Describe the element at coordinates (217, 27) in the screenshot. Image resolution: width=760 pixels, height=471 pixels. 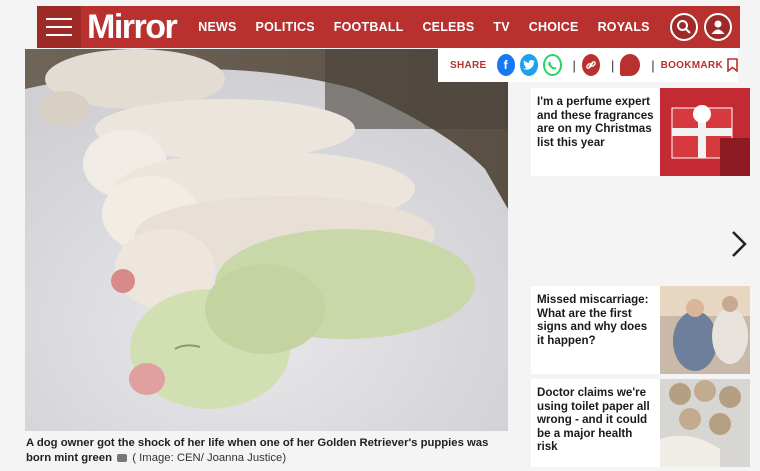
I see `nav-news: NEWS` at that location.